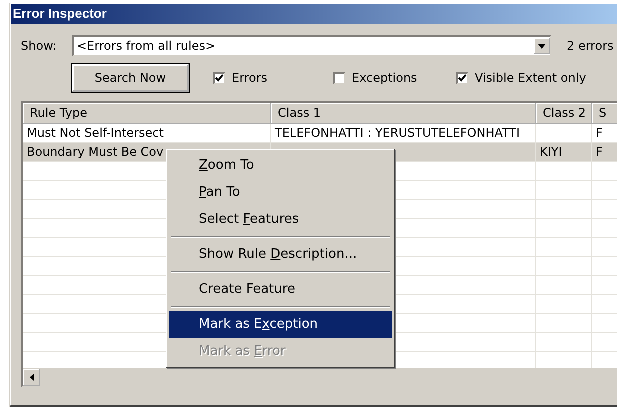 The width and height of the screenshot is (617, 414). Describe the element at coordinates (397, 133) in the screenshot. I see `table-cell: TELEFONHATTI : YERUSTUTELEFONHATTI` at that location.